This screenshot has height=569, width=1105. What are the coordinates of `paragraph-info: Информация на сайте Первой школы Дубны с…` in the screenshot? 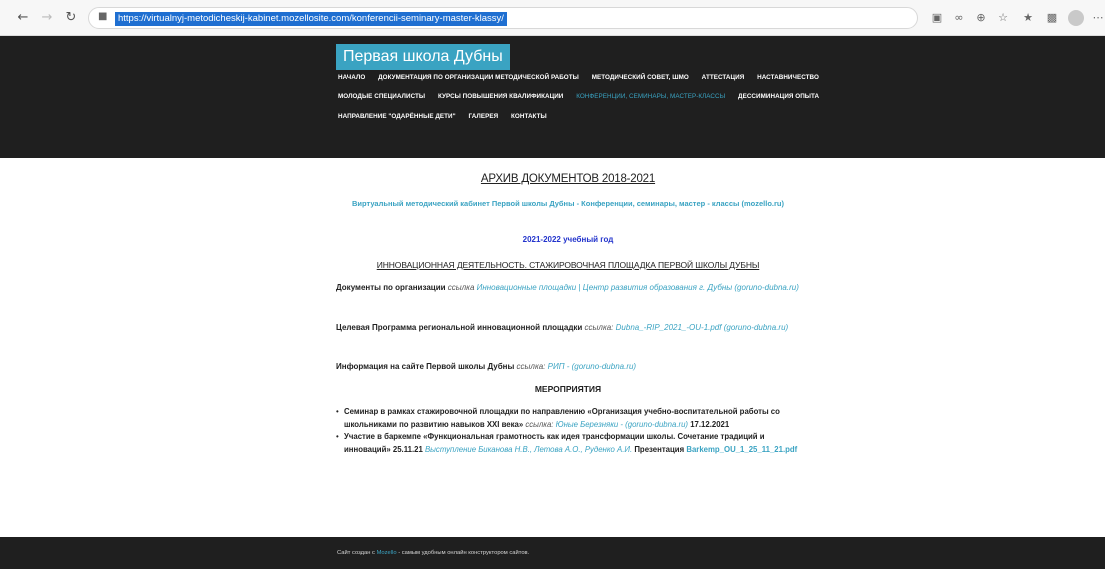 It's located at (568, 367).